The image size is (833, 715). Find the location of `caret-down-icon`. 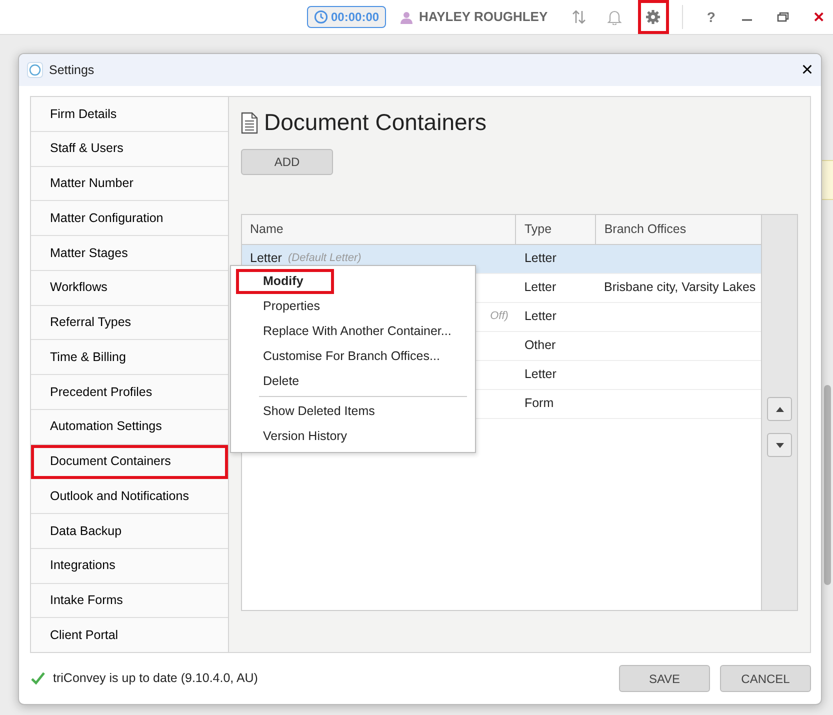

caret-down-icon is located at coordinates (780, 445).